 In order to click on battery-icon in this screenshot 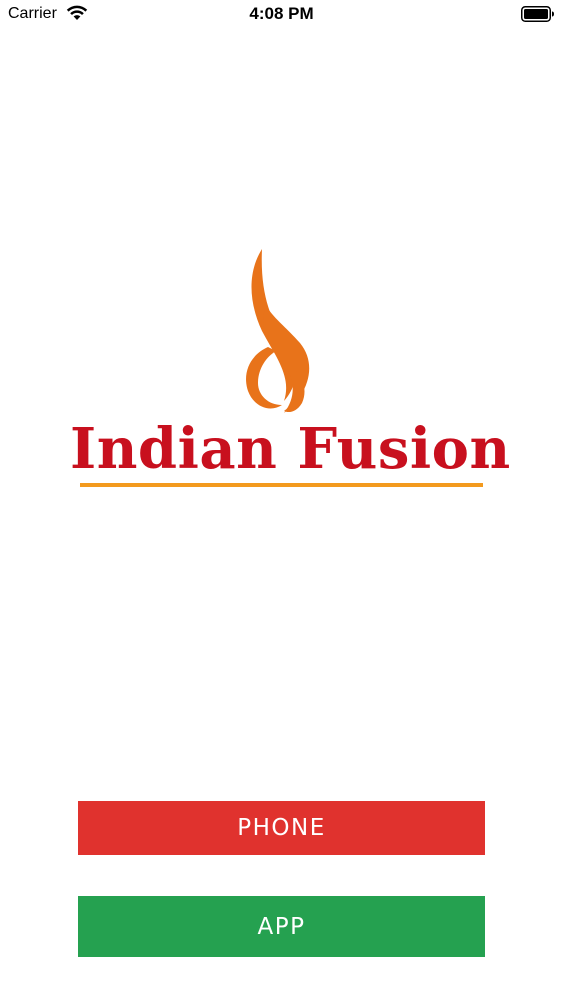, I will do `click(537, 14)`.